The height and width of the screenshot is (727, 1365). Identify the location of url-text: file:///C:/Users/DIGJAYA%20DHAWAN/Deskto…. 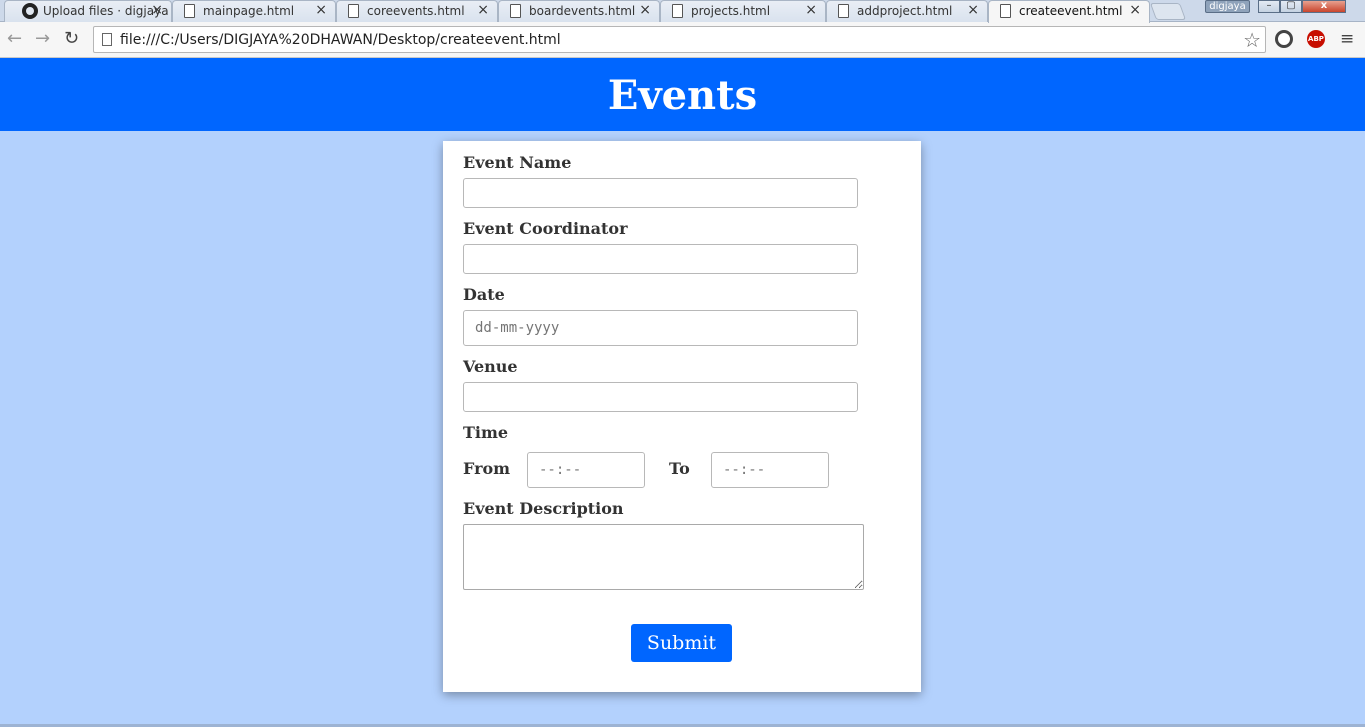
(340, 40).